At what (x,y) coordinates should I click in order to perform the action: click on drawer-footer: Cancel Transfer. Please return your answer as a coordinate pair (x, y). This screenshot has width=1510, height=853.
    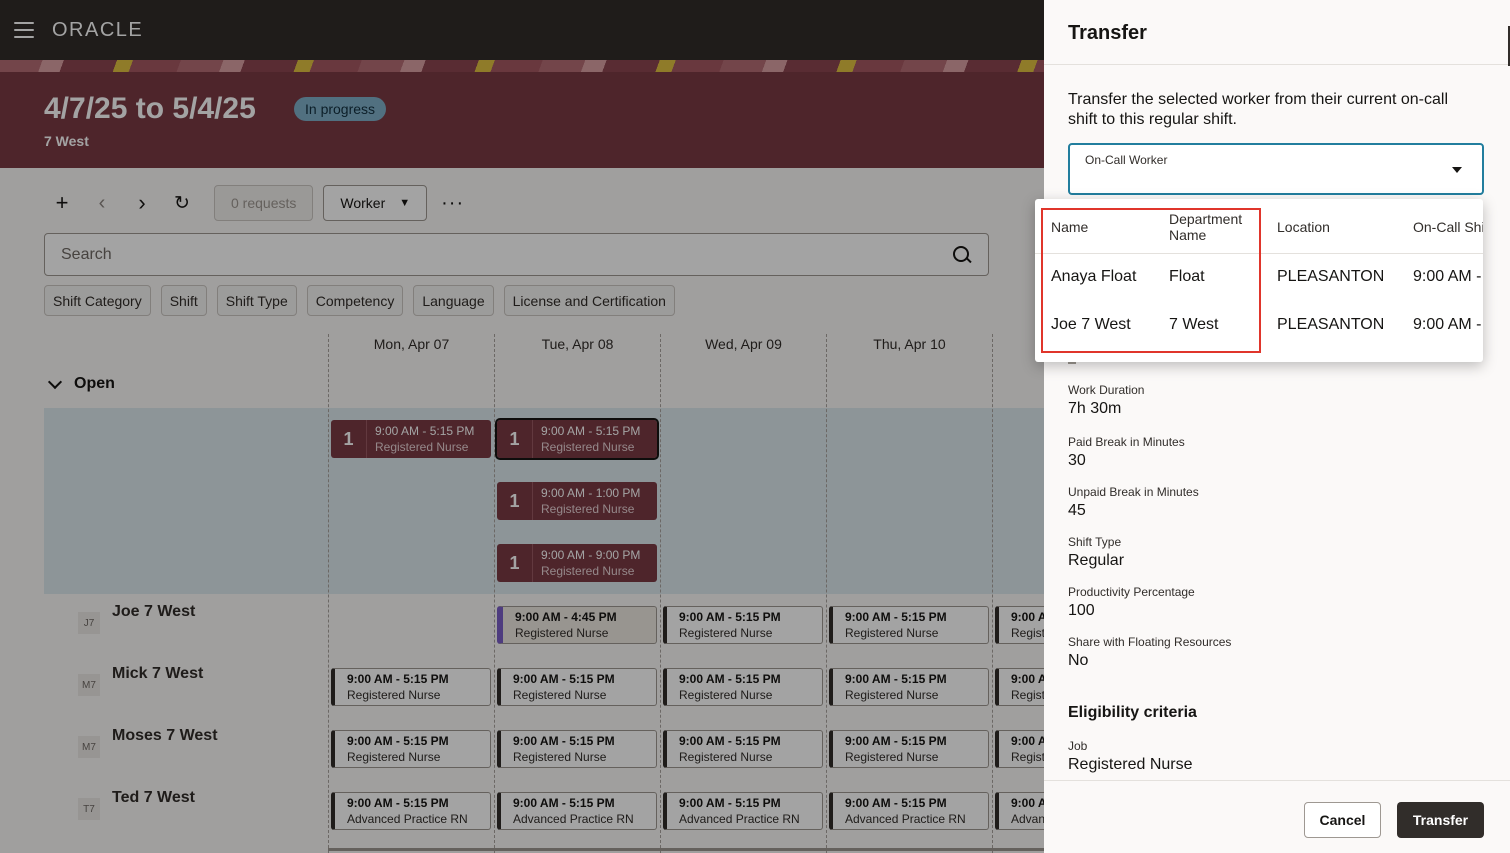
    Looking at the image, I should click on (1277, 816).